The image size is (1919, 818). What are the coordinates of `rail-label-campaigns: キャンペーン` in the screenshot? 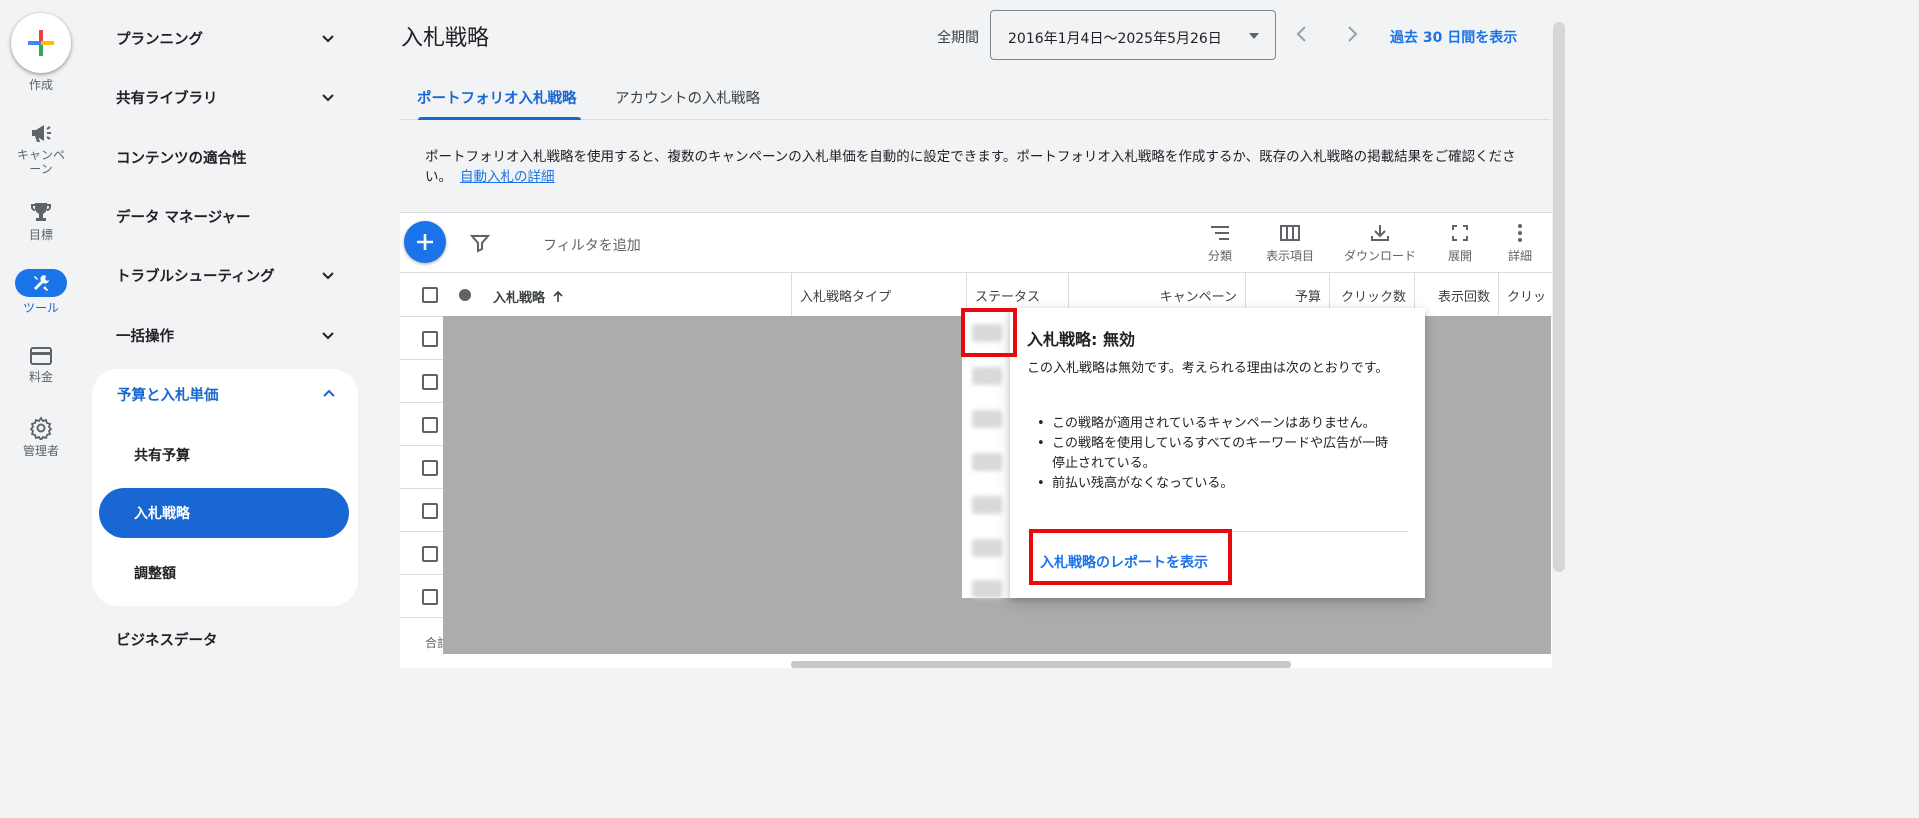 It's located at (40, 162).